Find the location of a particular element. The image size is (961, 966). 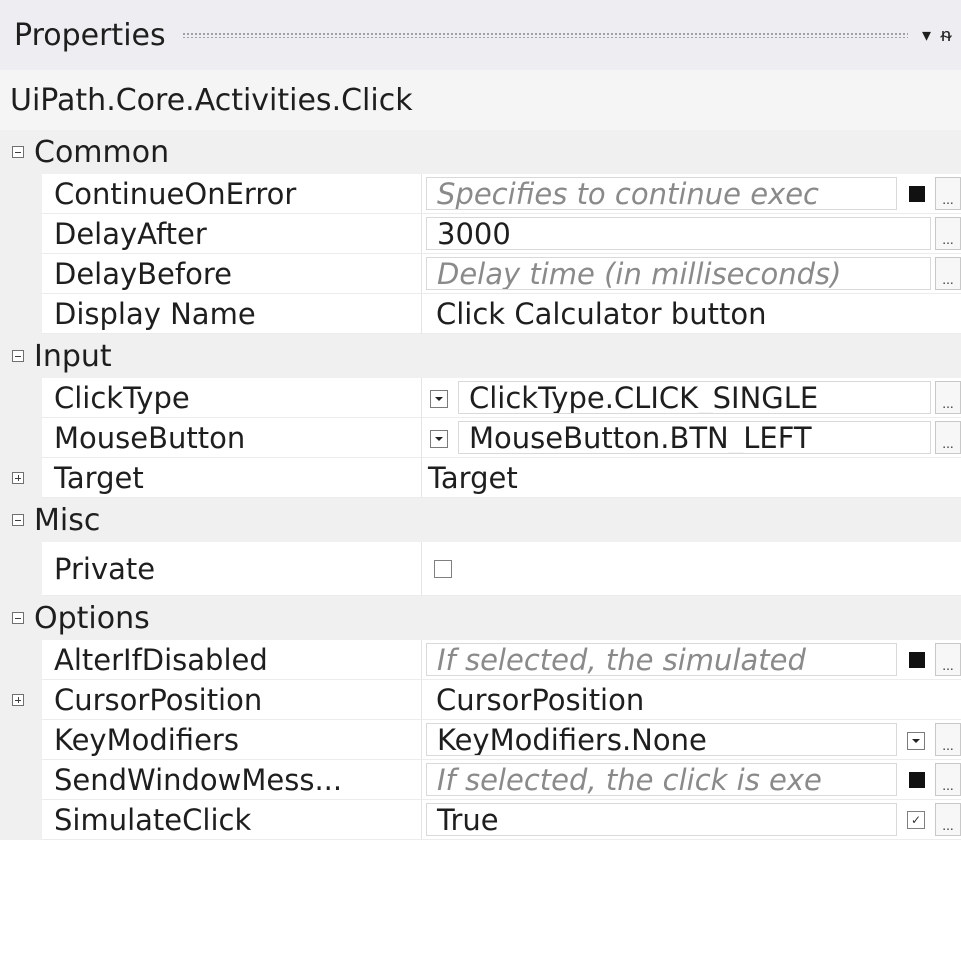

display-name-value: Click Calculator button is located at coordinates (691, 314).